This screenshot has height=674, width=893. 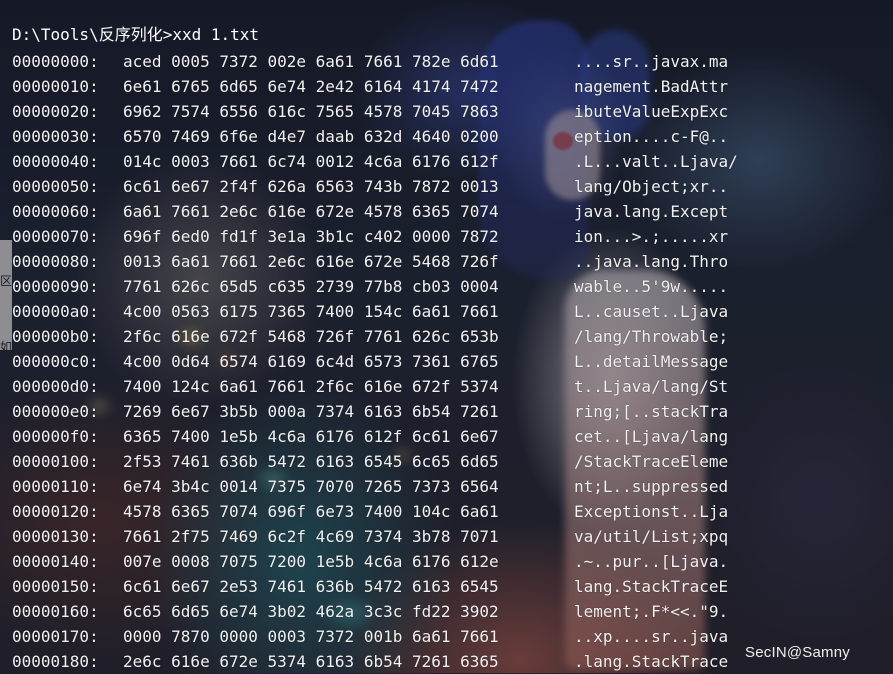 I want to click on hexdump-ascii: nagement.BadAttr, so click(x=651, y=86).